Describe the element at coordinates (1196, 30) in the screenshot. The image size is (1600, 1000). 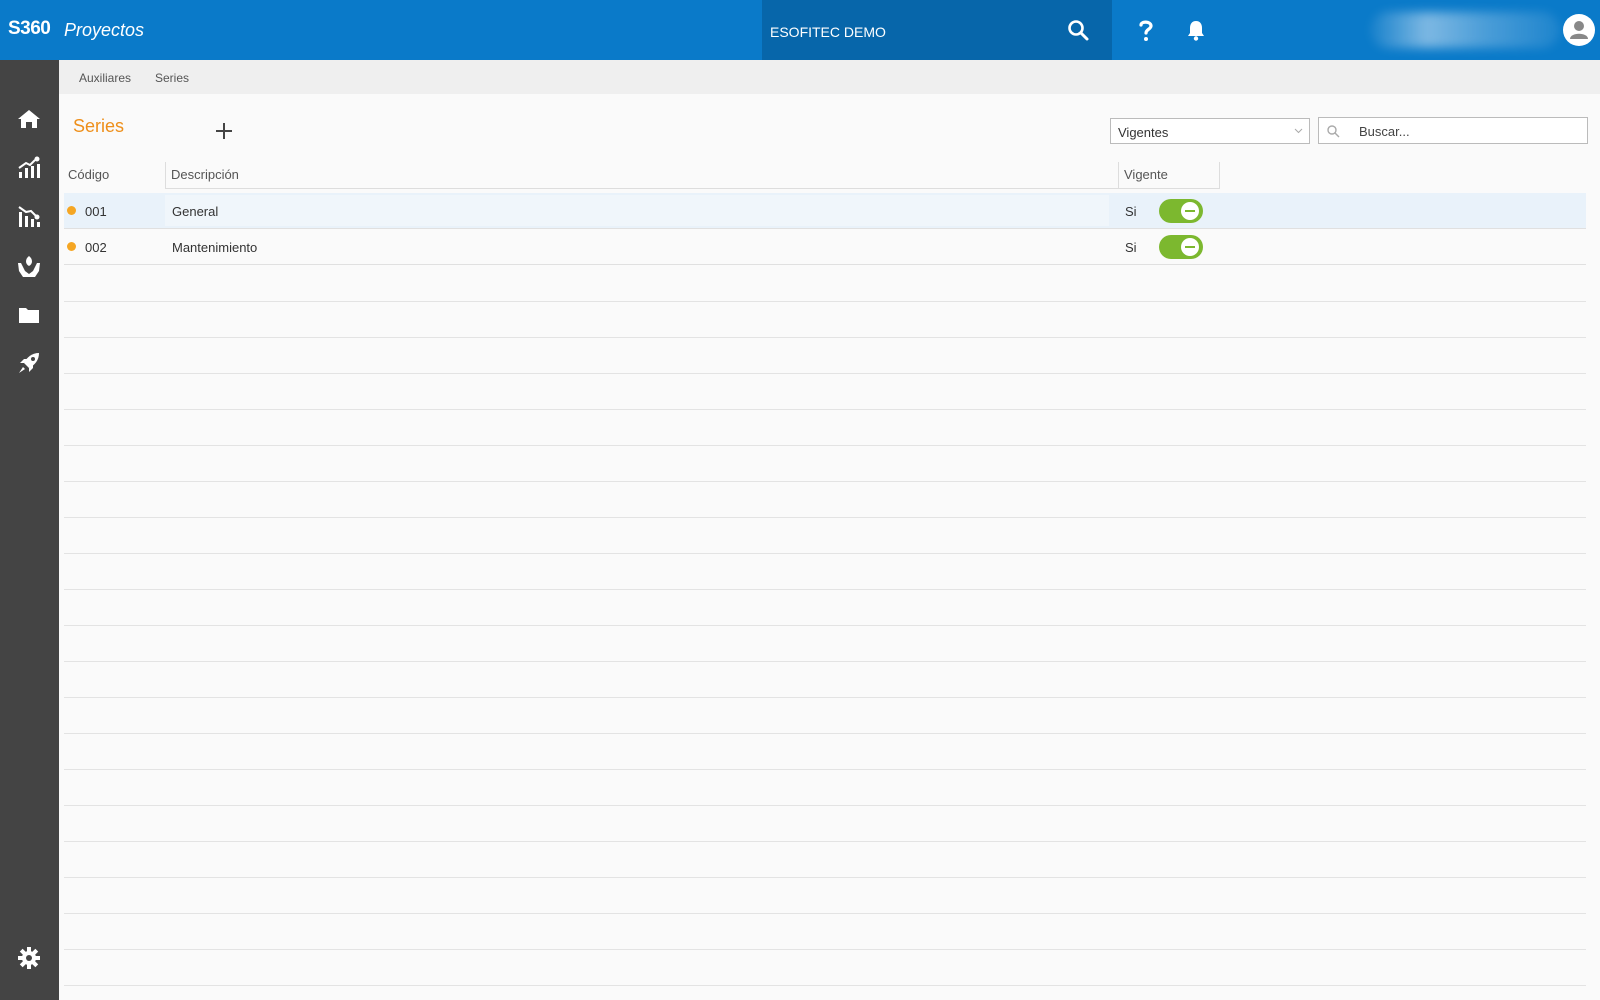
I see `bell-icon` at that location.